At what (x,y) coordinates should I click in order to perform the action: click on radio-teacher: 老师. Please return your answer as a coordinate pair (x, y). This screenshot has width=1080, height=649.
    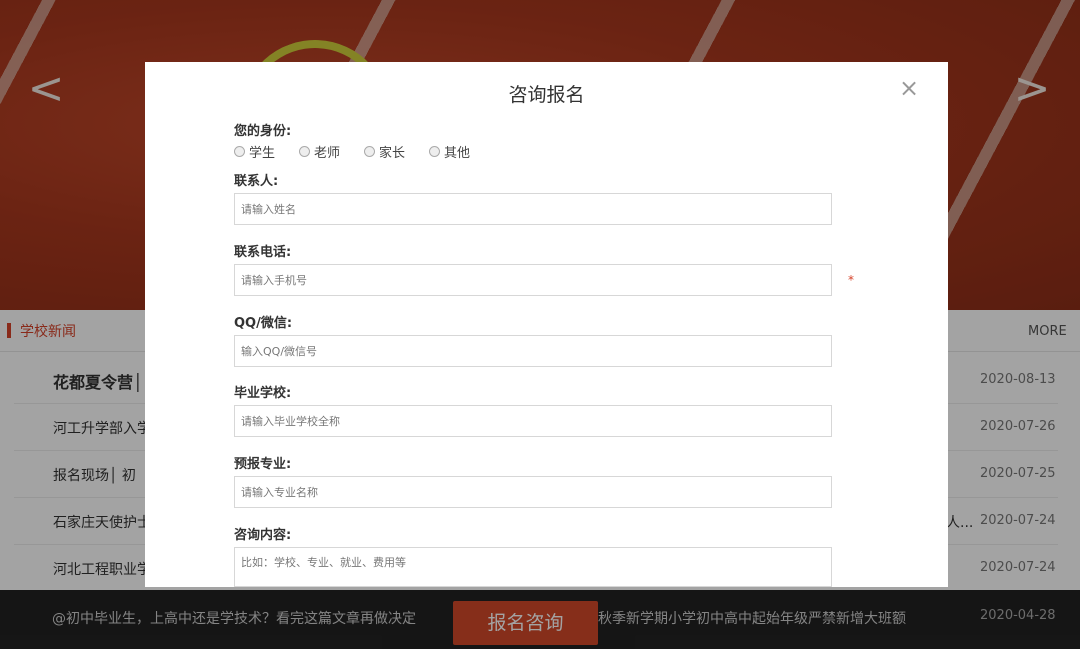
    Looking at the image, I should click on (320, 151).